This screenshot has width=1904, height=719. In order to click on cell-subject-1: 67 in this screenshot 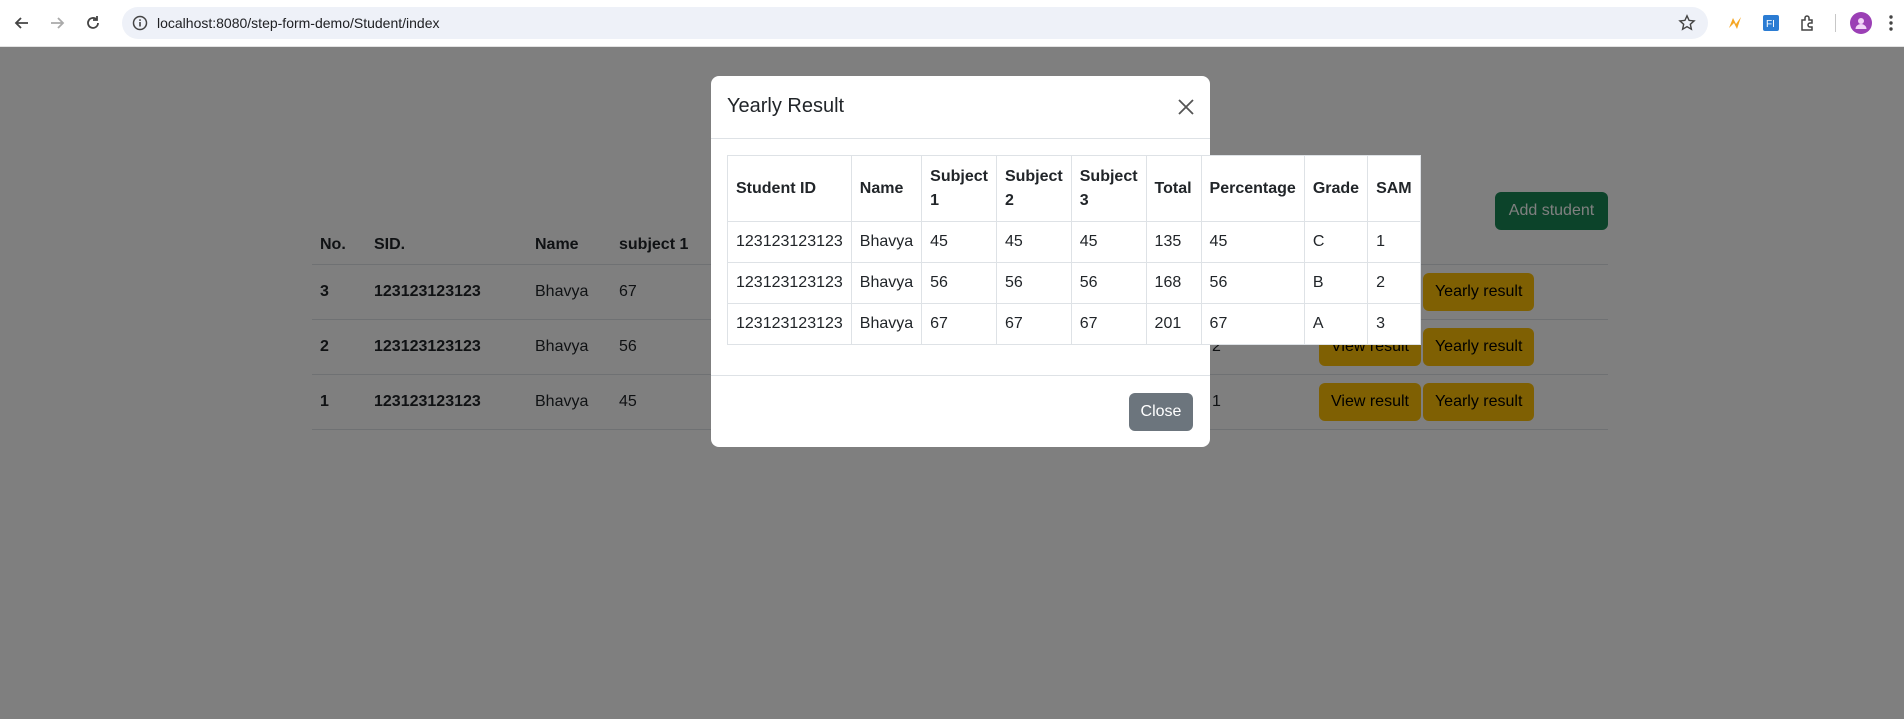, I will do `click(959, 324)`.